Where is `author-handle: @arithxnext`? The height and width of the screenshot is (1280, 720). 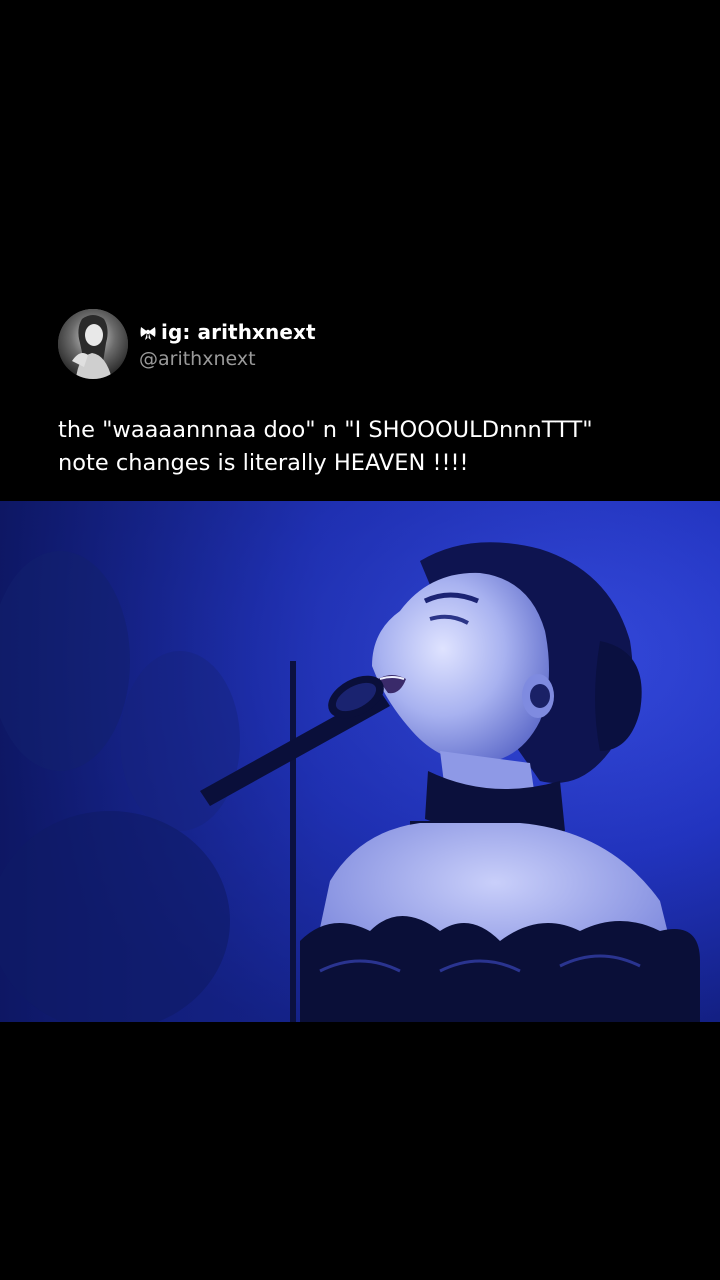 author-handle: @arithxnext is located at coordinates (227, 359).